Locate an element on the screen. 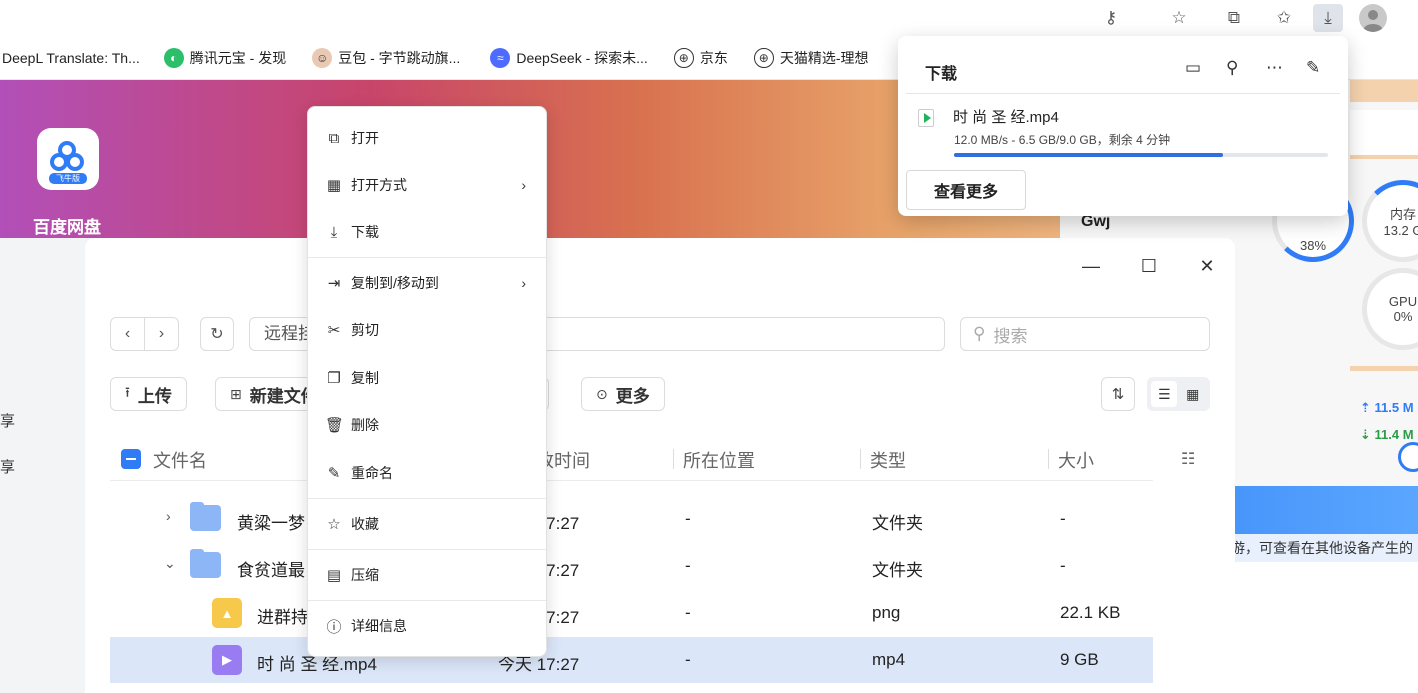  header-name: 文件名 is located at coordinates (180, 460).